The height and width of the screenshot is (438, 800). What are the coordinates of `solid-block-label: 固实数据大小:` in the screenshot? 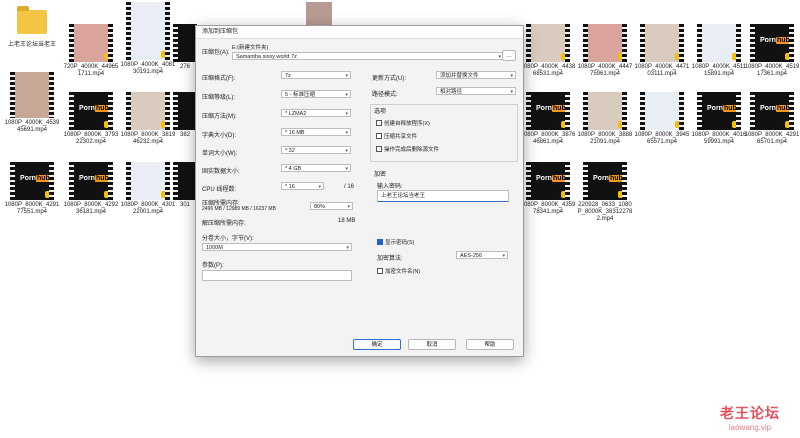 It's located at (221, 172).